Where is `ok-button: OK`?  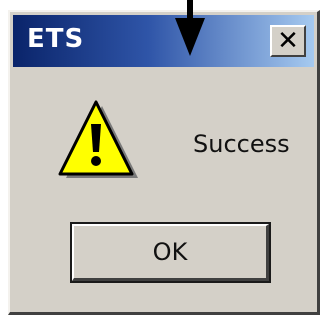
ok-button: OK is located at coordinates (170, 252).